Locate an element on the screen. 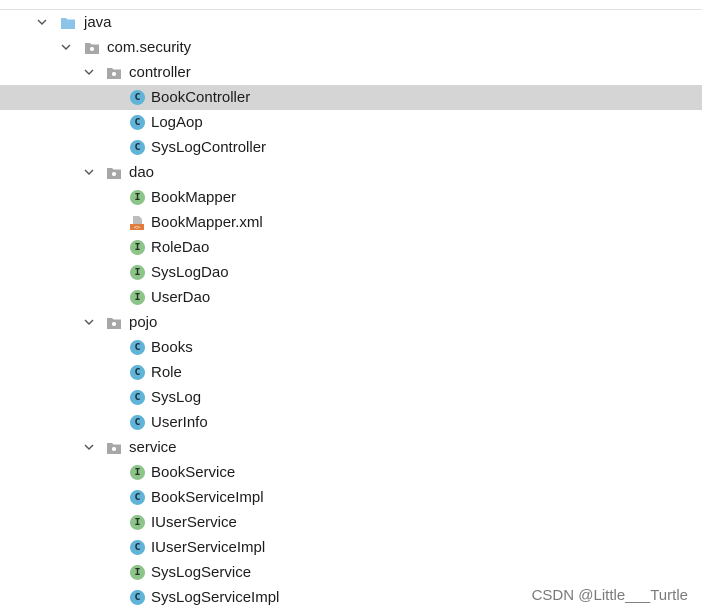 This screenshot has width=702, height=612. tree-item-bookservice: I BookService is located at coordinates (351, 472).